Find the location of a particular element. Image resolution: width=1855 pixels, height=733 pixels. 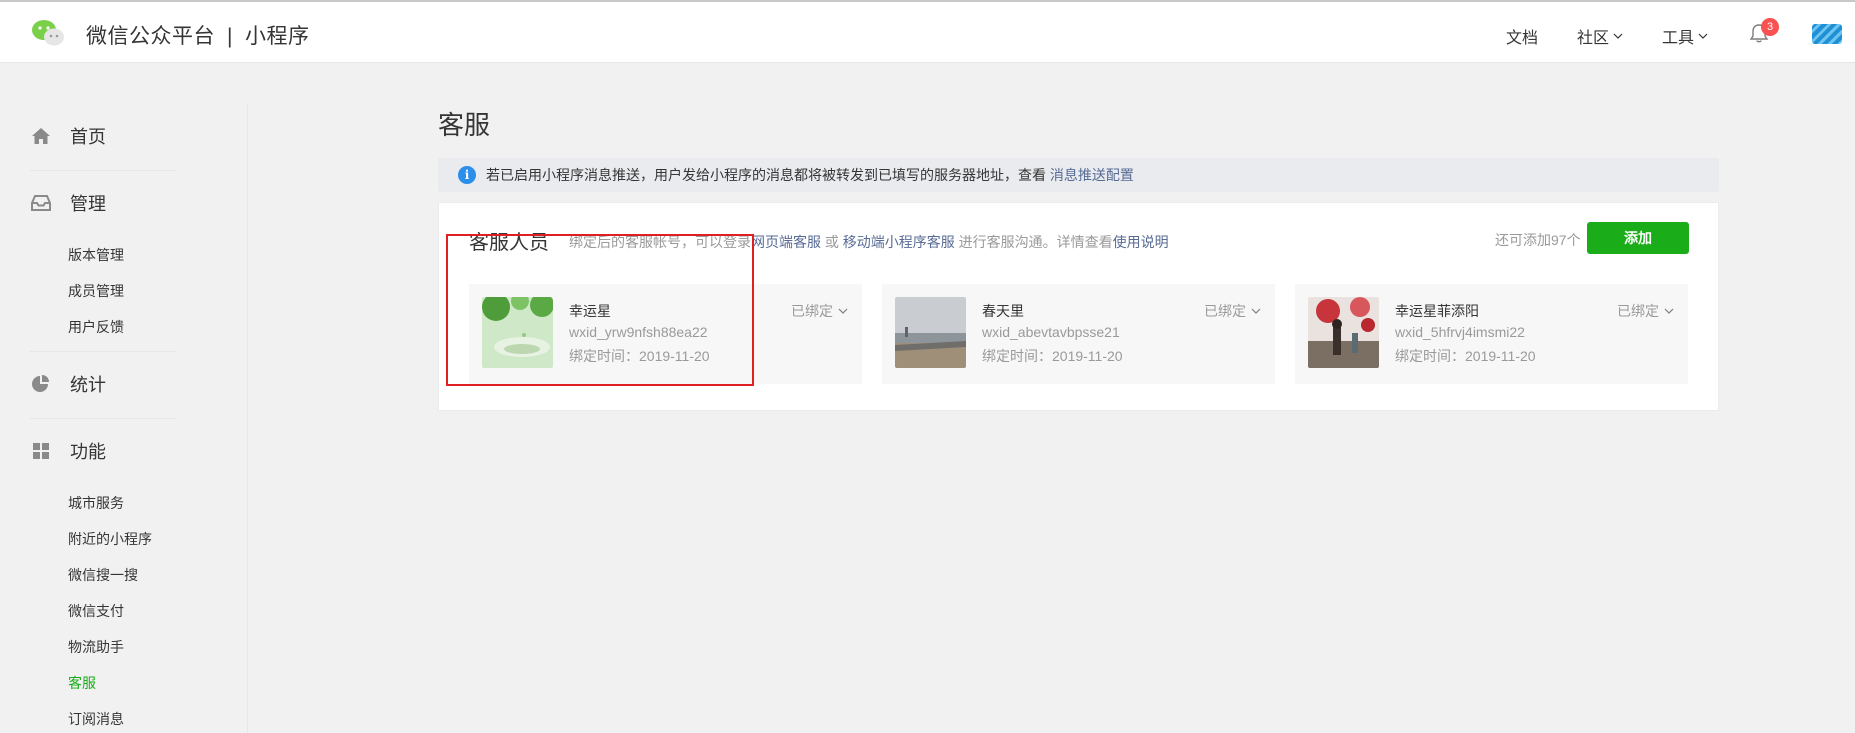

sidebar-item-feedback: 用户反馈 is located at coordinates (96, 327).